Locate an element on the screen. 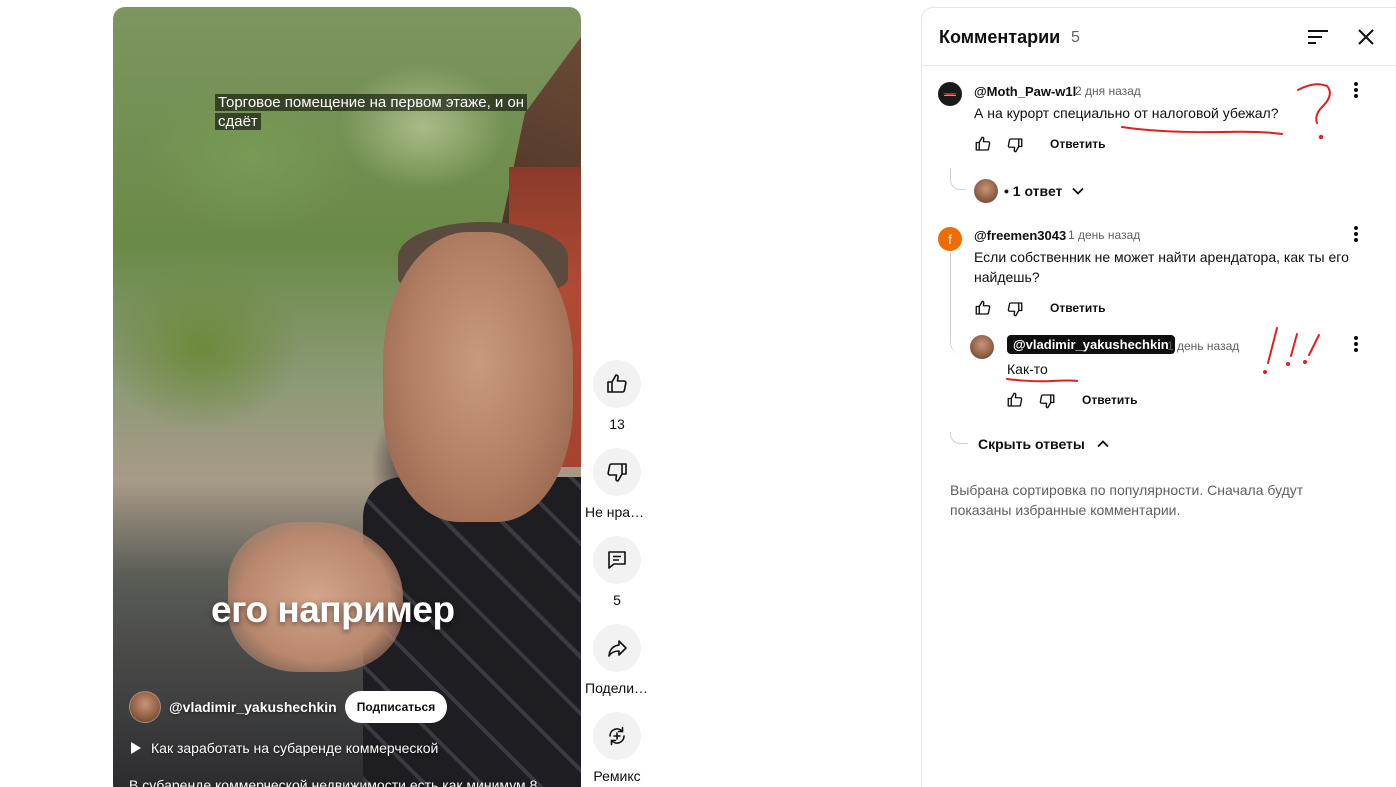  comments-count: 5 is located at coordinates (617, 600).